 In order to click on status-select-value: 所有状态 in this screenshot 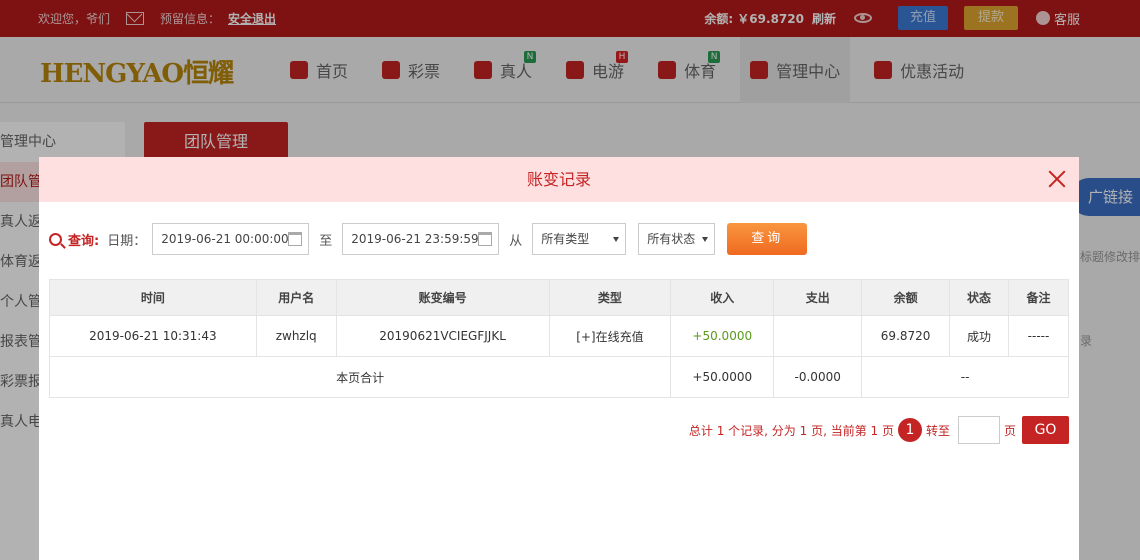, I will do `click(671, 239)`.